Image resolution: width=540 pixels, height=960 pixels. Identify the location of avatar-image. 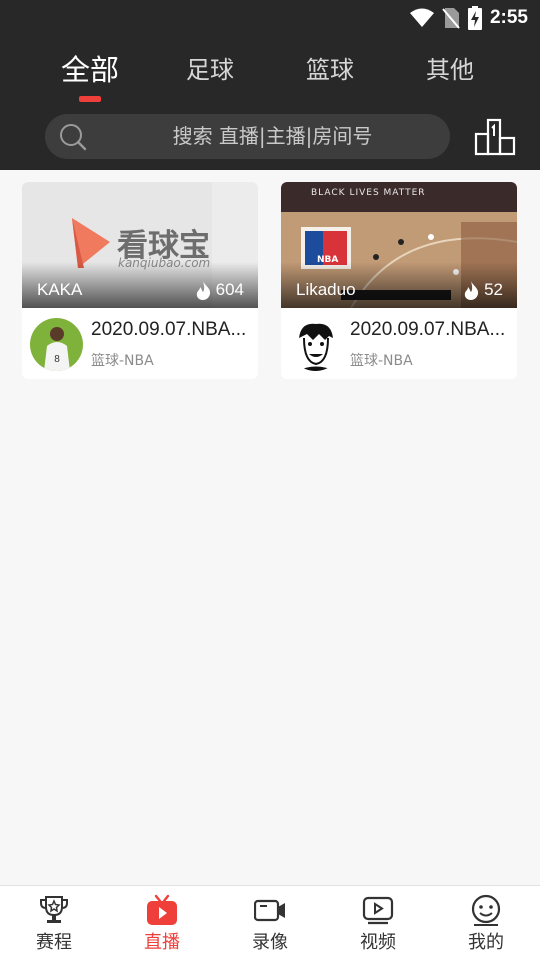
(315, 344).